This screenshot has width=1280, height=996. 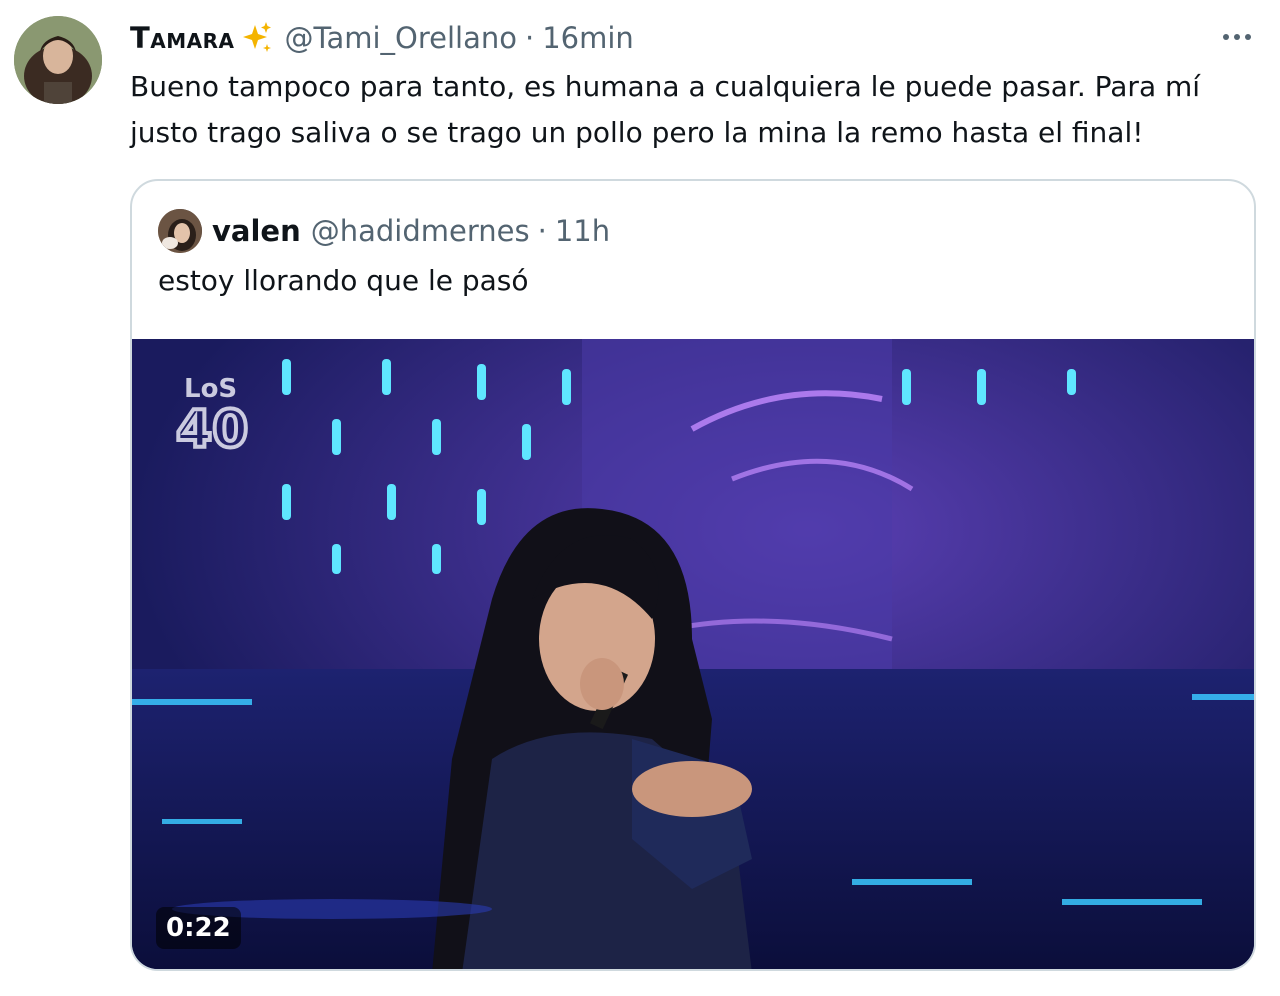 What do you see at coordinates (256, 231) in the screenshot?
I see `quoted-author-name: valen` at bounding box center [256, 231].